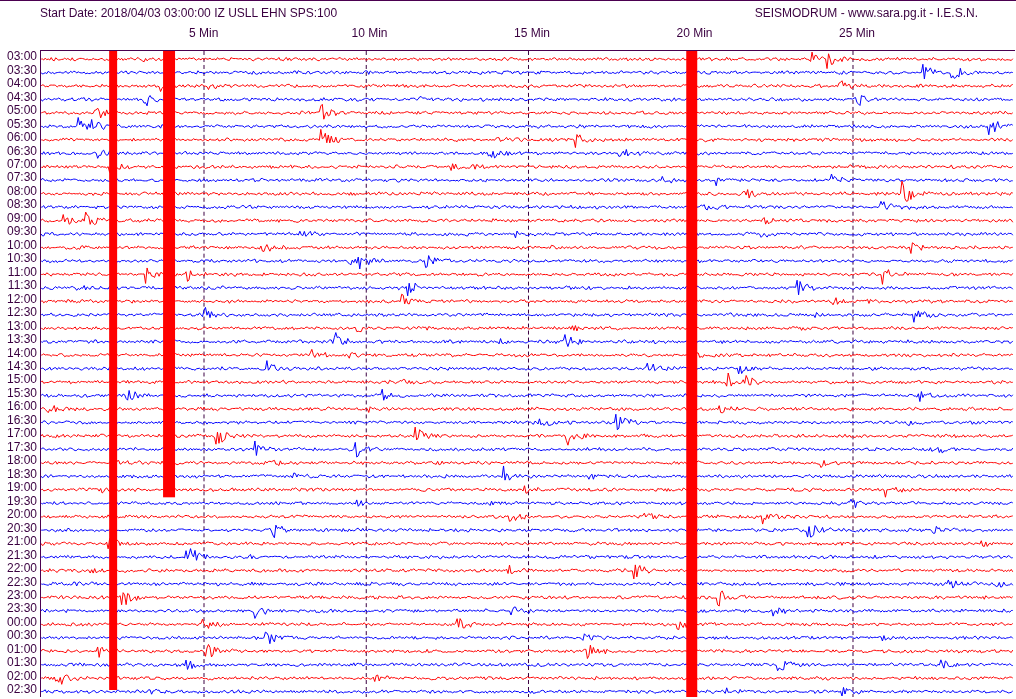 The image size is (1016, 699). Describe the element at coordinates (21, 111) in the screenshot. I see `time-label: 05:00` at that location.